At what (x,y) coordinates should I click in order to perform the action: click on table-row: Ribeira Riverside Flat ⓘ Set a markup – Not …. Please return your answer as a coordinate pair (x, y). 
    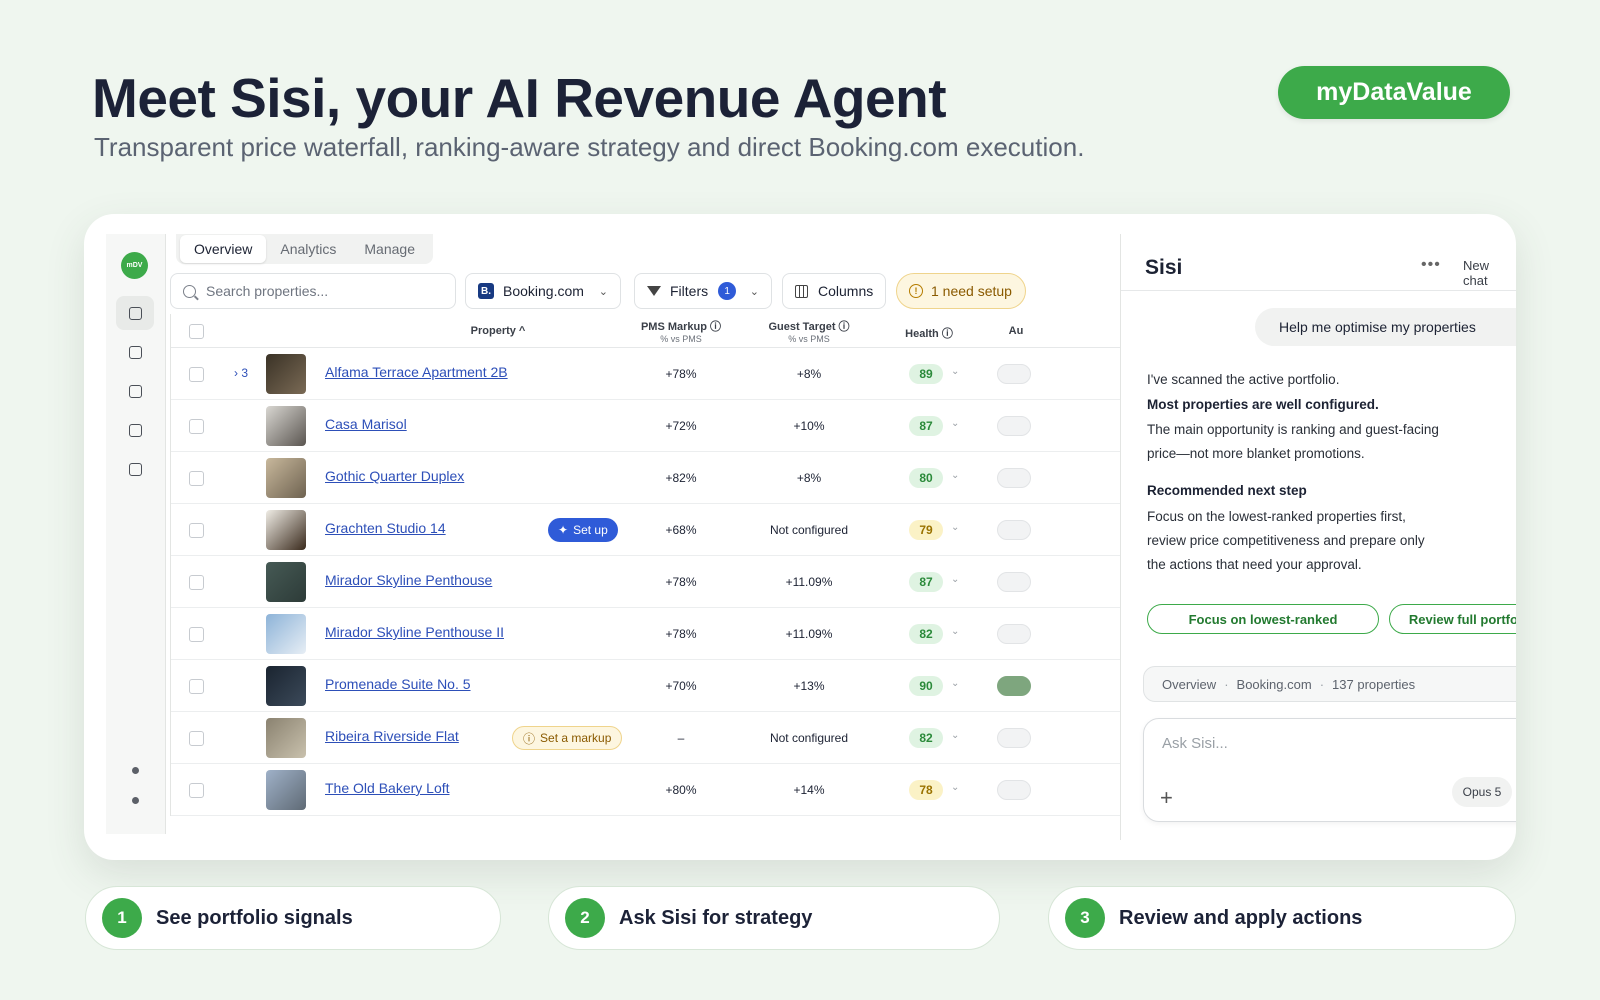
    Looking at the image, I should click on (645, 738).